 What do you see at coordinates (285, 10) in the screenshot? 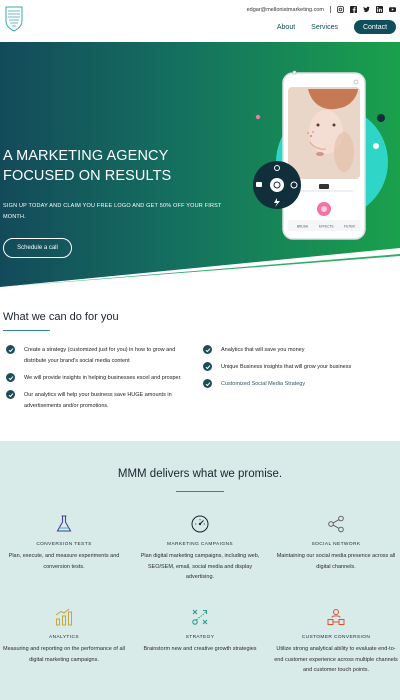
I see `header-email: edgar@mellonistmarketing.com` at bounding box center [285, 10].